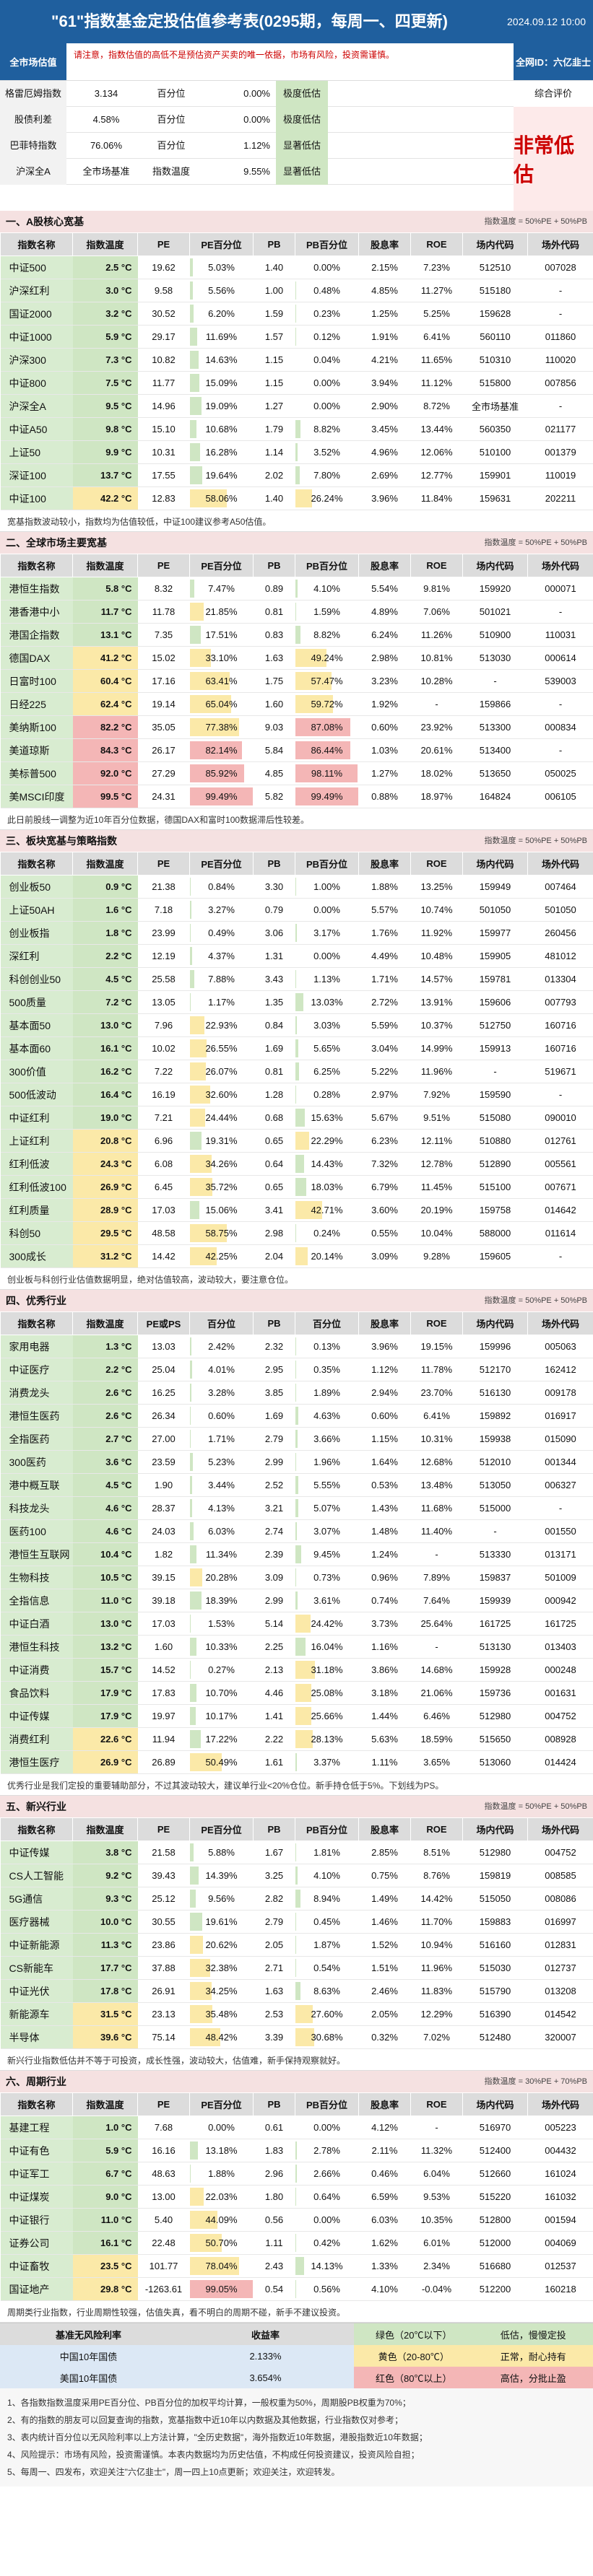 The width and height of the screenshot is (593, 2576). Describe the element at coordinates (436, 314) in the screenshot. I see `cell-value: 5.25%` at that location.